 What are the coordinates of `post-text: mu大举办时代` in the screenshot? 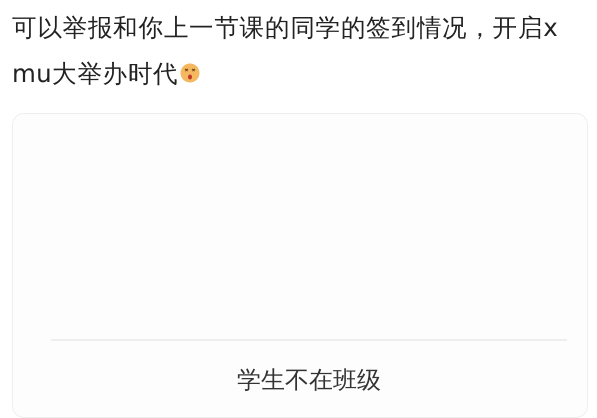 It's located at (95, 74).